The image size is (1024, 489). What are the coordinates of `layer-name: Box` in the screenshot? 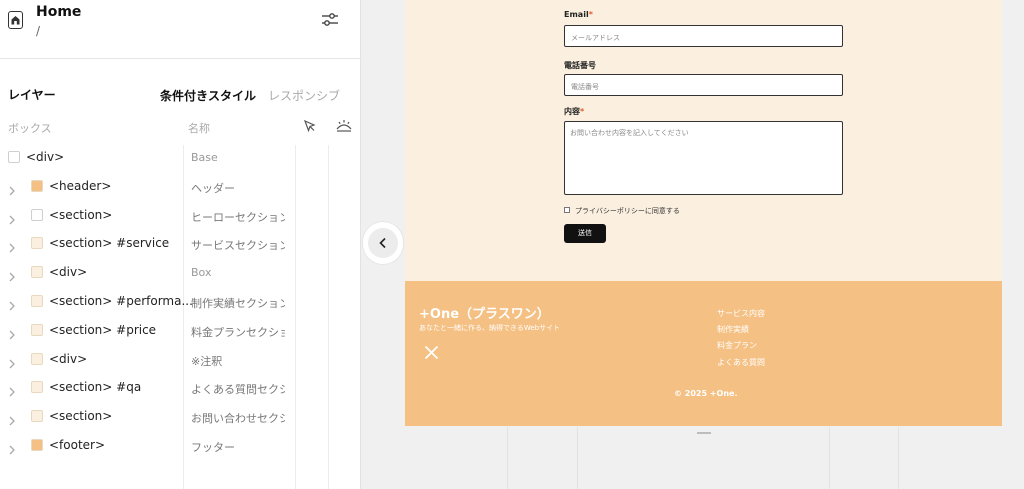 It's located at (238, 272).